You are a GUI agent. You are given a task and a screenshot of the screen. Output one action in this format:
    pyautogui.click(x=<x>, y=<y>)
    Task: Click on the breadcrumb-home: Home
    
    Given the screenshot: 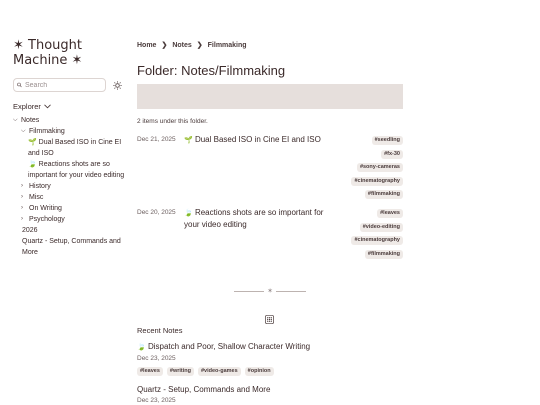 What is the action you would take?
    pyautogui.click(x=146, y=45)
    